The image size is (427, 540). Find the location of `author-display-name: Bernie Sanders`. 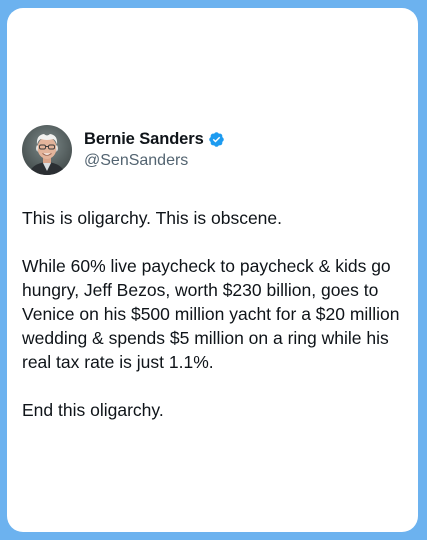

author-display-name: Bernie Sanders is located at coordinates (144, 139).